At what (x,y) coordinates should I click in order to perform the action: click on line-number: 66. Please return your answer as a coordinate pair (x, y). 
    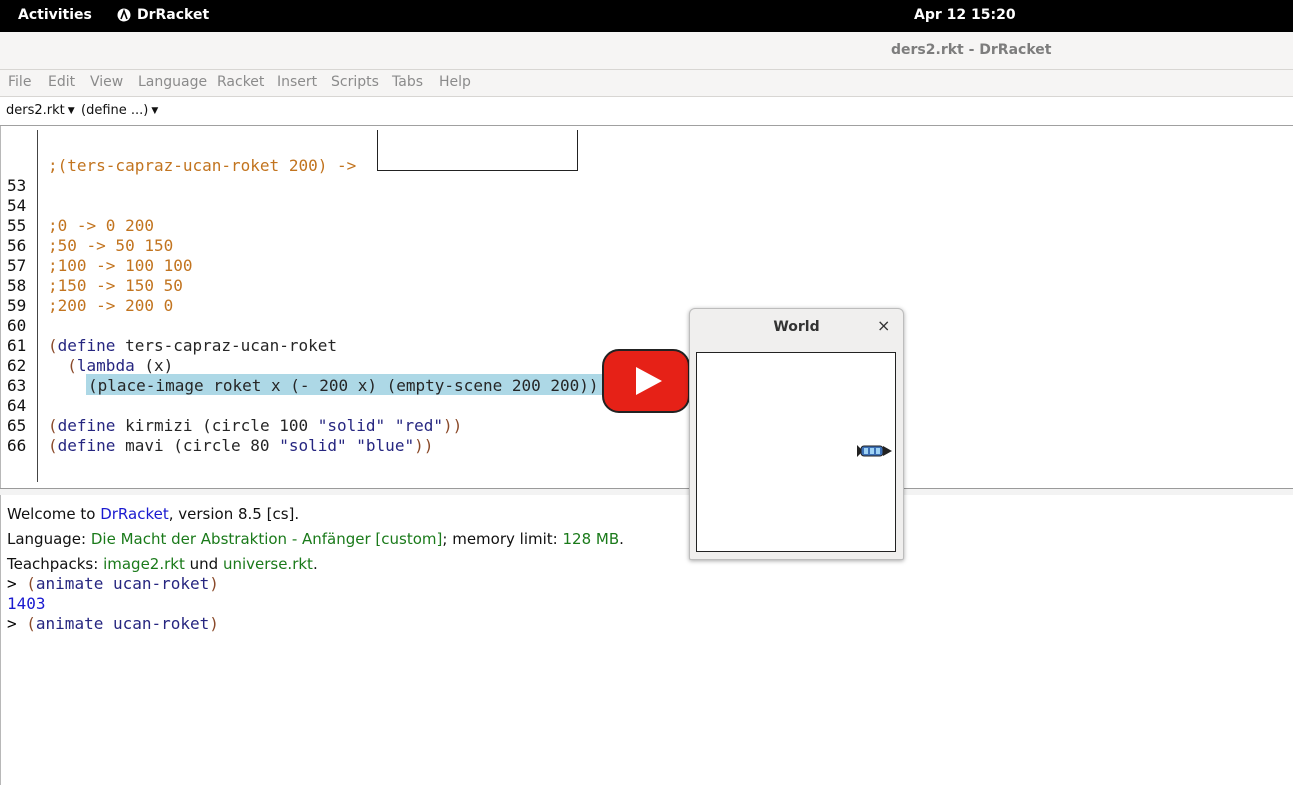
    Looking at the image, I should click on (17, 445).